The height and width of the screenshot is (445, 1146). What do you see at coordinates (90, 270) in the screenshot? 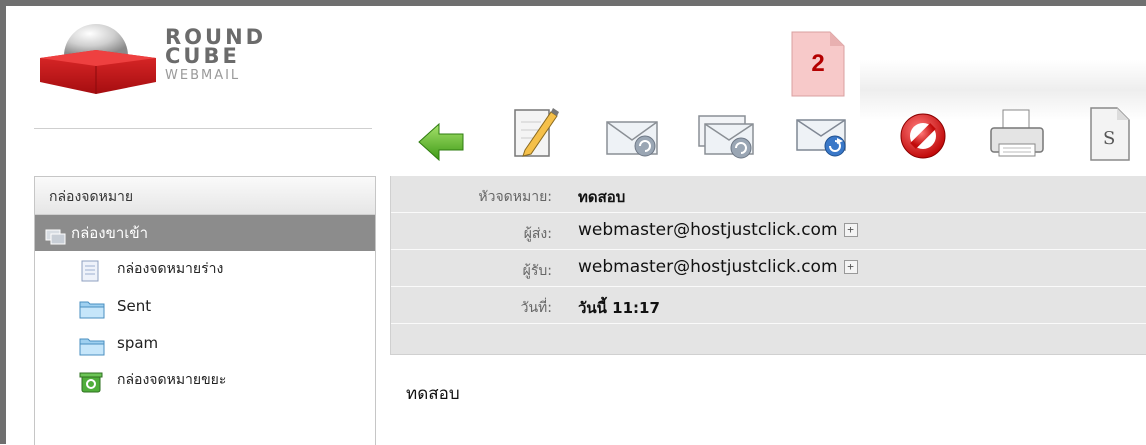
I see `drafts-icon` at bounding box center [90, 270].